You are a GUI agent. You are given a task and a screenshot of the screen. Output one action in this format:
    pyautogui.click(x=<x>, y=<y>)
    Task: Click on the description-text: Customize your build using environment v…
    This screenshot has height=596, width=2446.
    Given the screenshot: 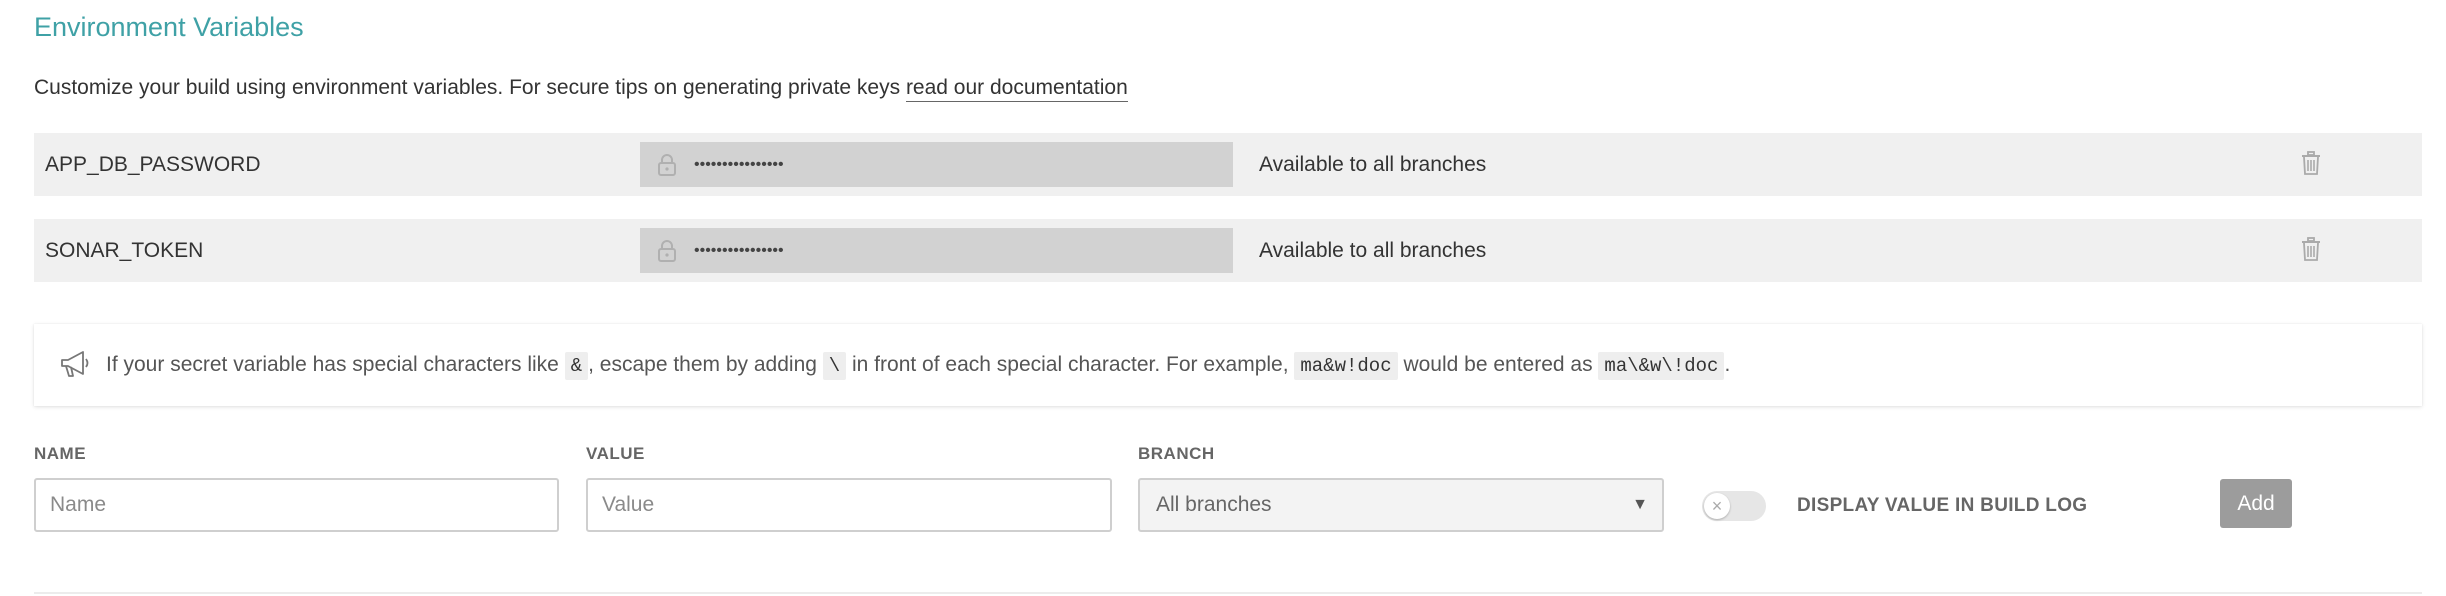 What is the action you would take?
    pyautogui.click(x=470, y=87)
    